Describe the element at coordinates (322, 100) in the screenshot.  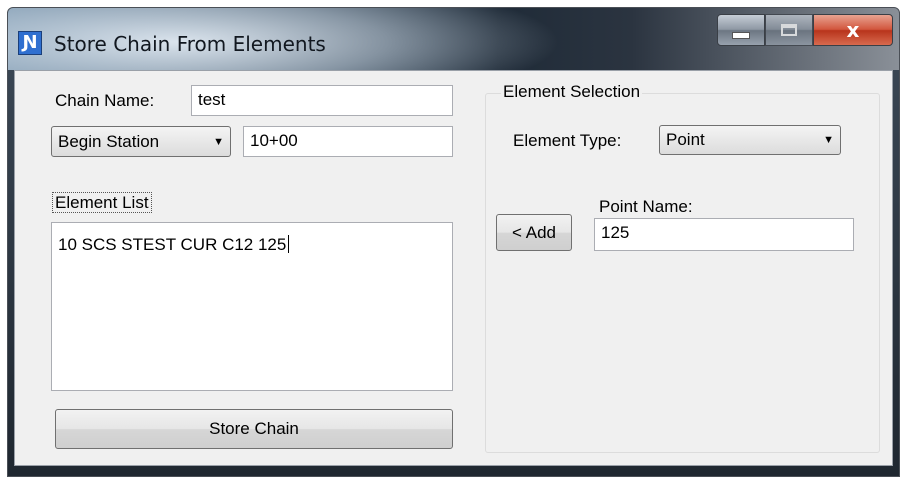
I see `chain-name-input: test` at that location.